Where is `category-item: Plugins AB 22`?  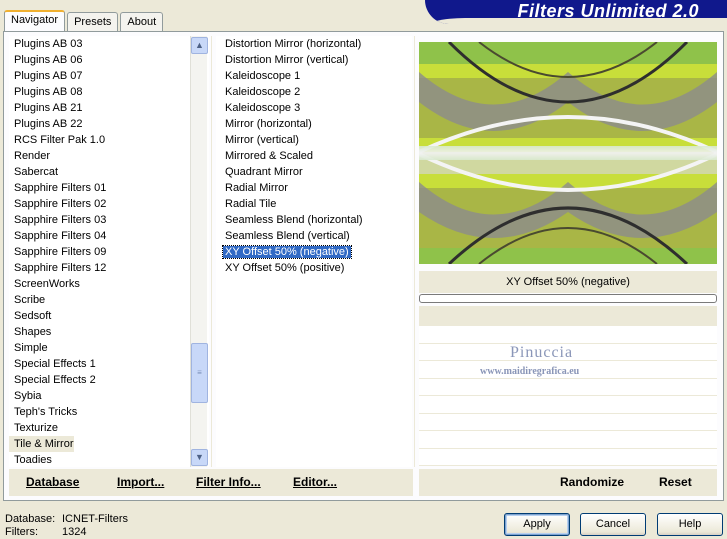 category-item: Plugins AB 22 is located at coordinates (109, 124).